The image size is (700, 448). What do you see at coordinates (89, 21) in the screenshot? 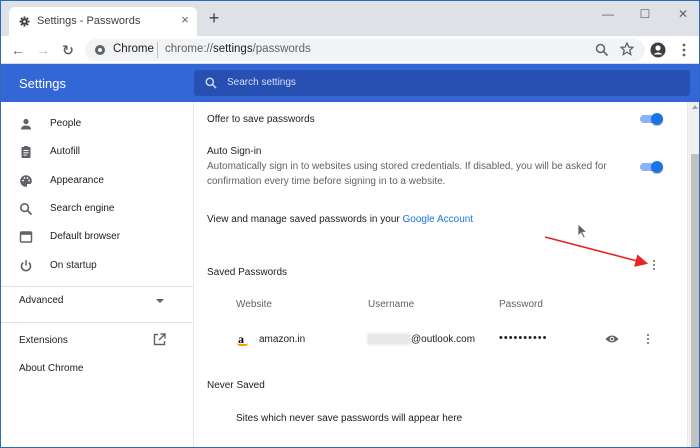
I see `tab-title: Settings - Passwords` at bounding box center [89, 21].